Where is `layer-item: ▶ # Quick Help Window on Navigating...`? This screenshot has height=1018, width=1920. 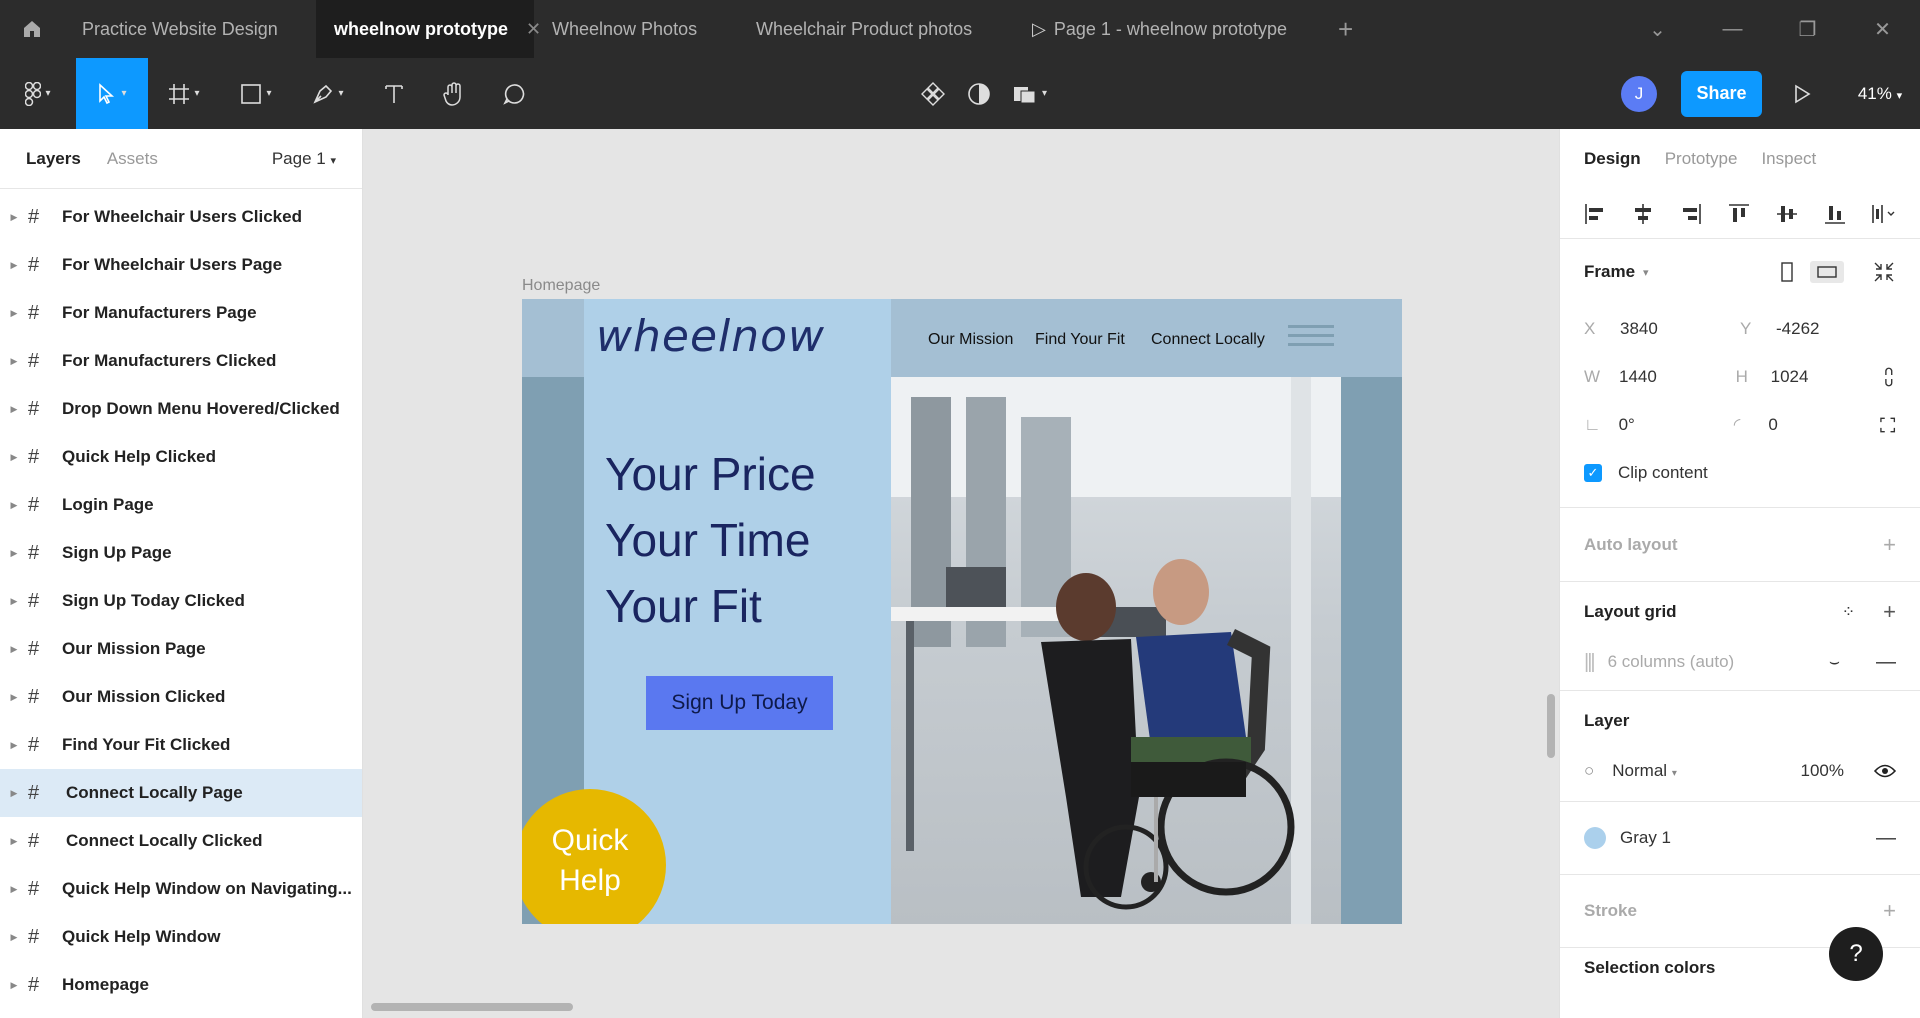
layer-item: ▶ # Quick Help Window on Navigating... is located at coordinates (181, 889).